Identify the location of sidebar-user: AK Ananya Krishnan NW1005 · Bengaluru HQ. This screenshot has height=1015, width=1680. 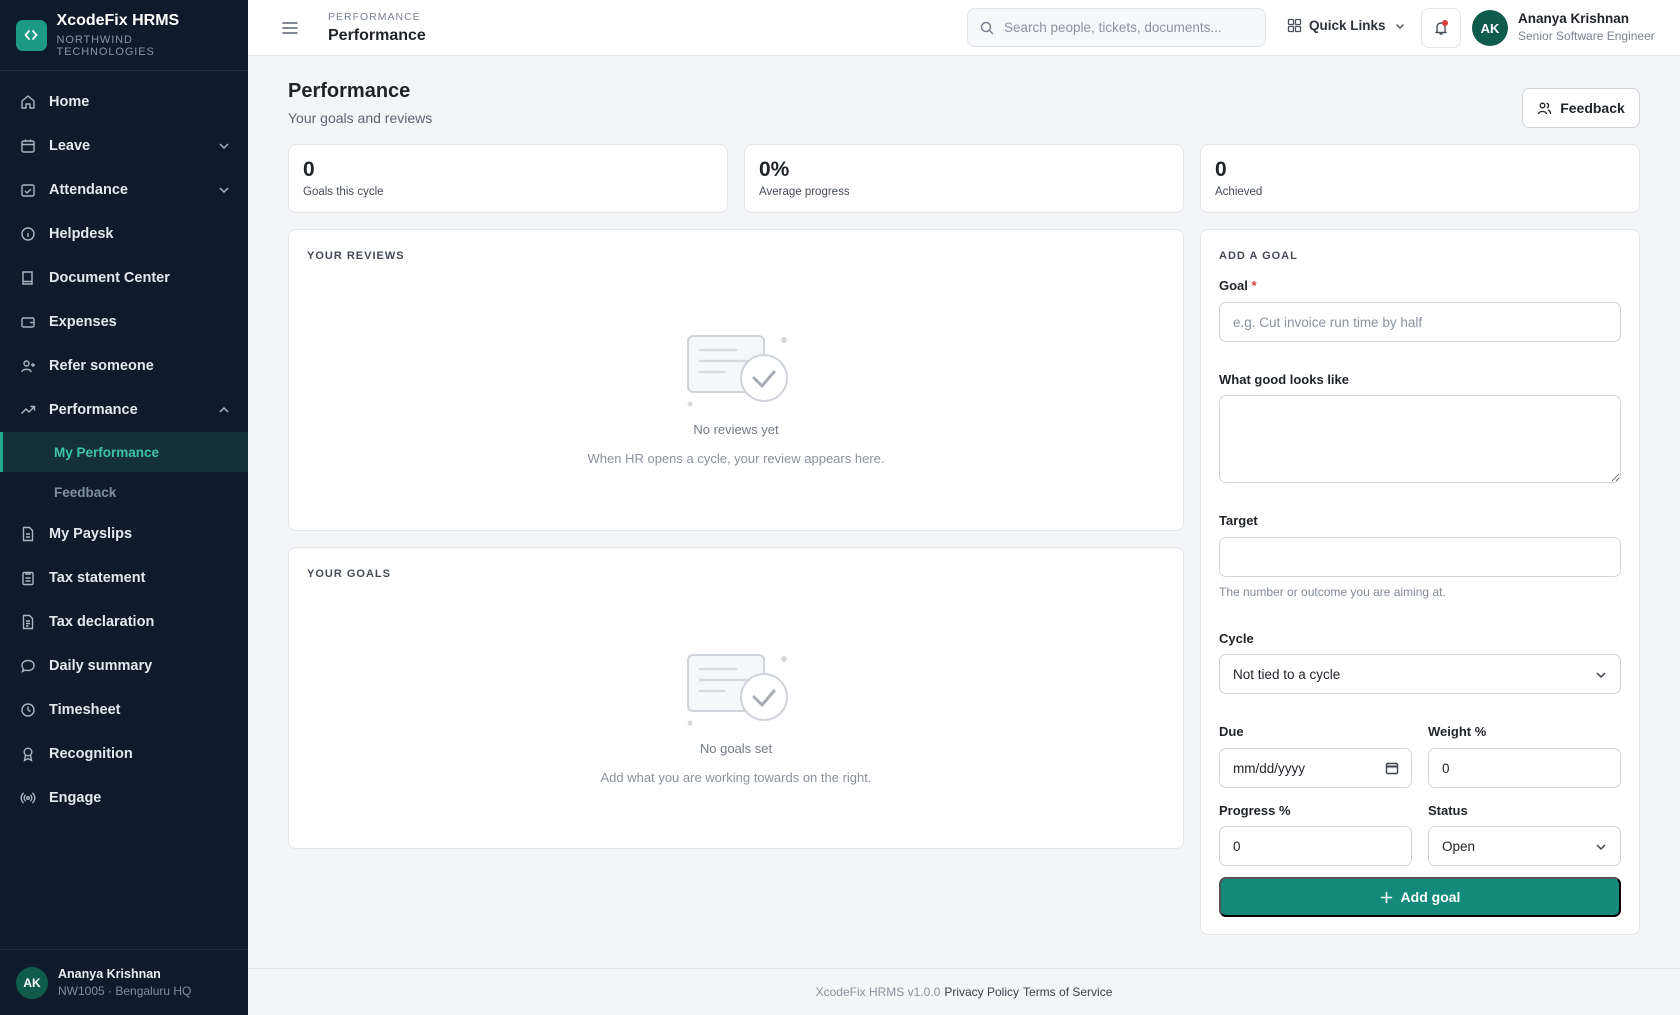
(124, 982).